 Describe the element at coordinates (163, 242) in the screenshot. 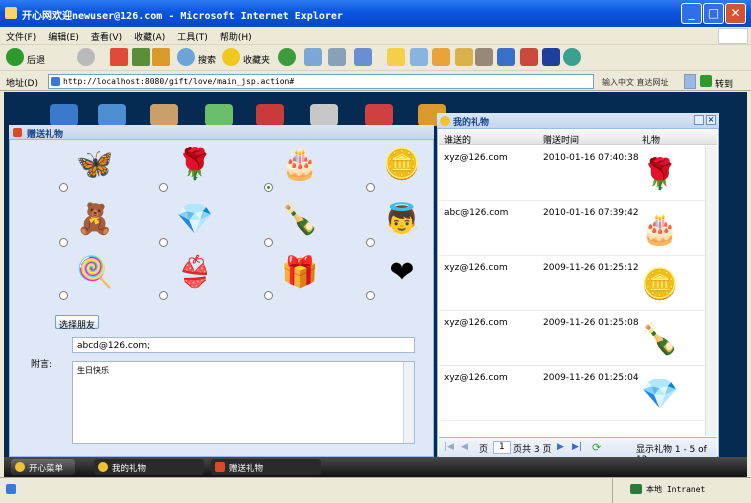

I see `diamond-gift-radio` at that location.